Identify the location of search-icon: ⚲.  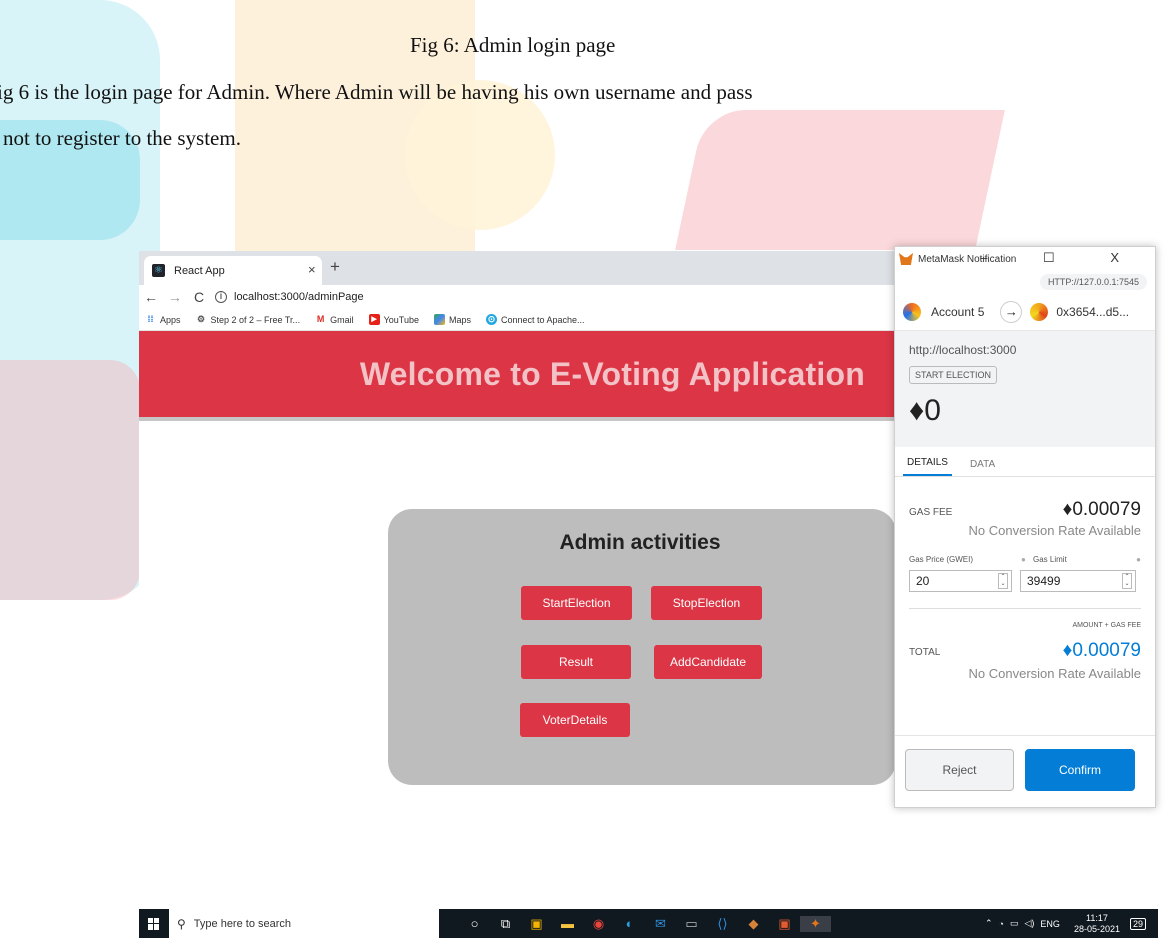
(181, 923).